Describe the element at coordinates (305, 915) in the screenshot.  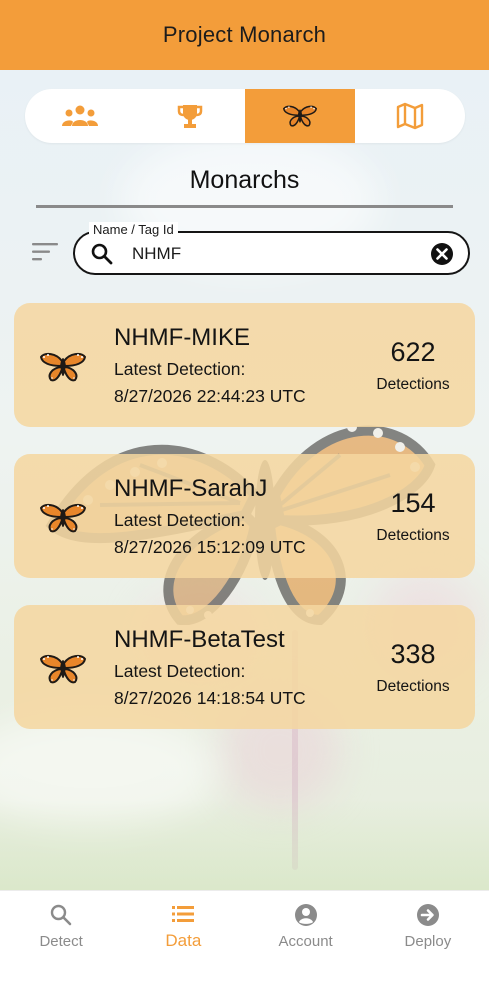
I see `account-icon` at that location.